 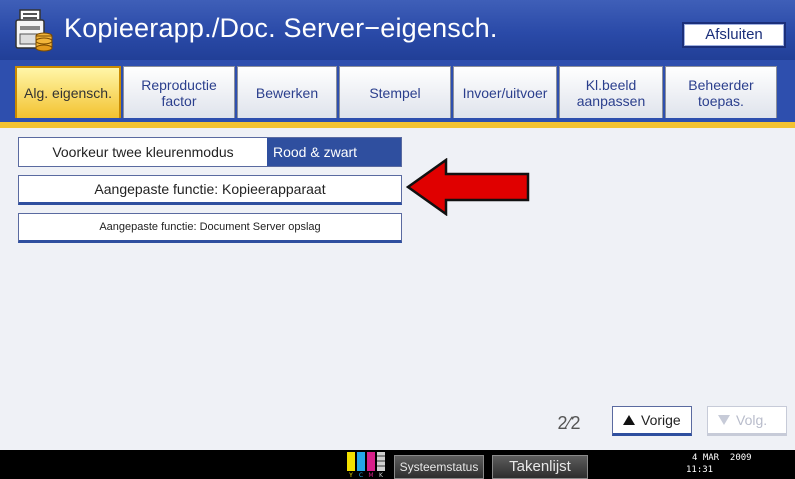 I want to click on previous-page-button: Vorige, so click(x=652, y=421).